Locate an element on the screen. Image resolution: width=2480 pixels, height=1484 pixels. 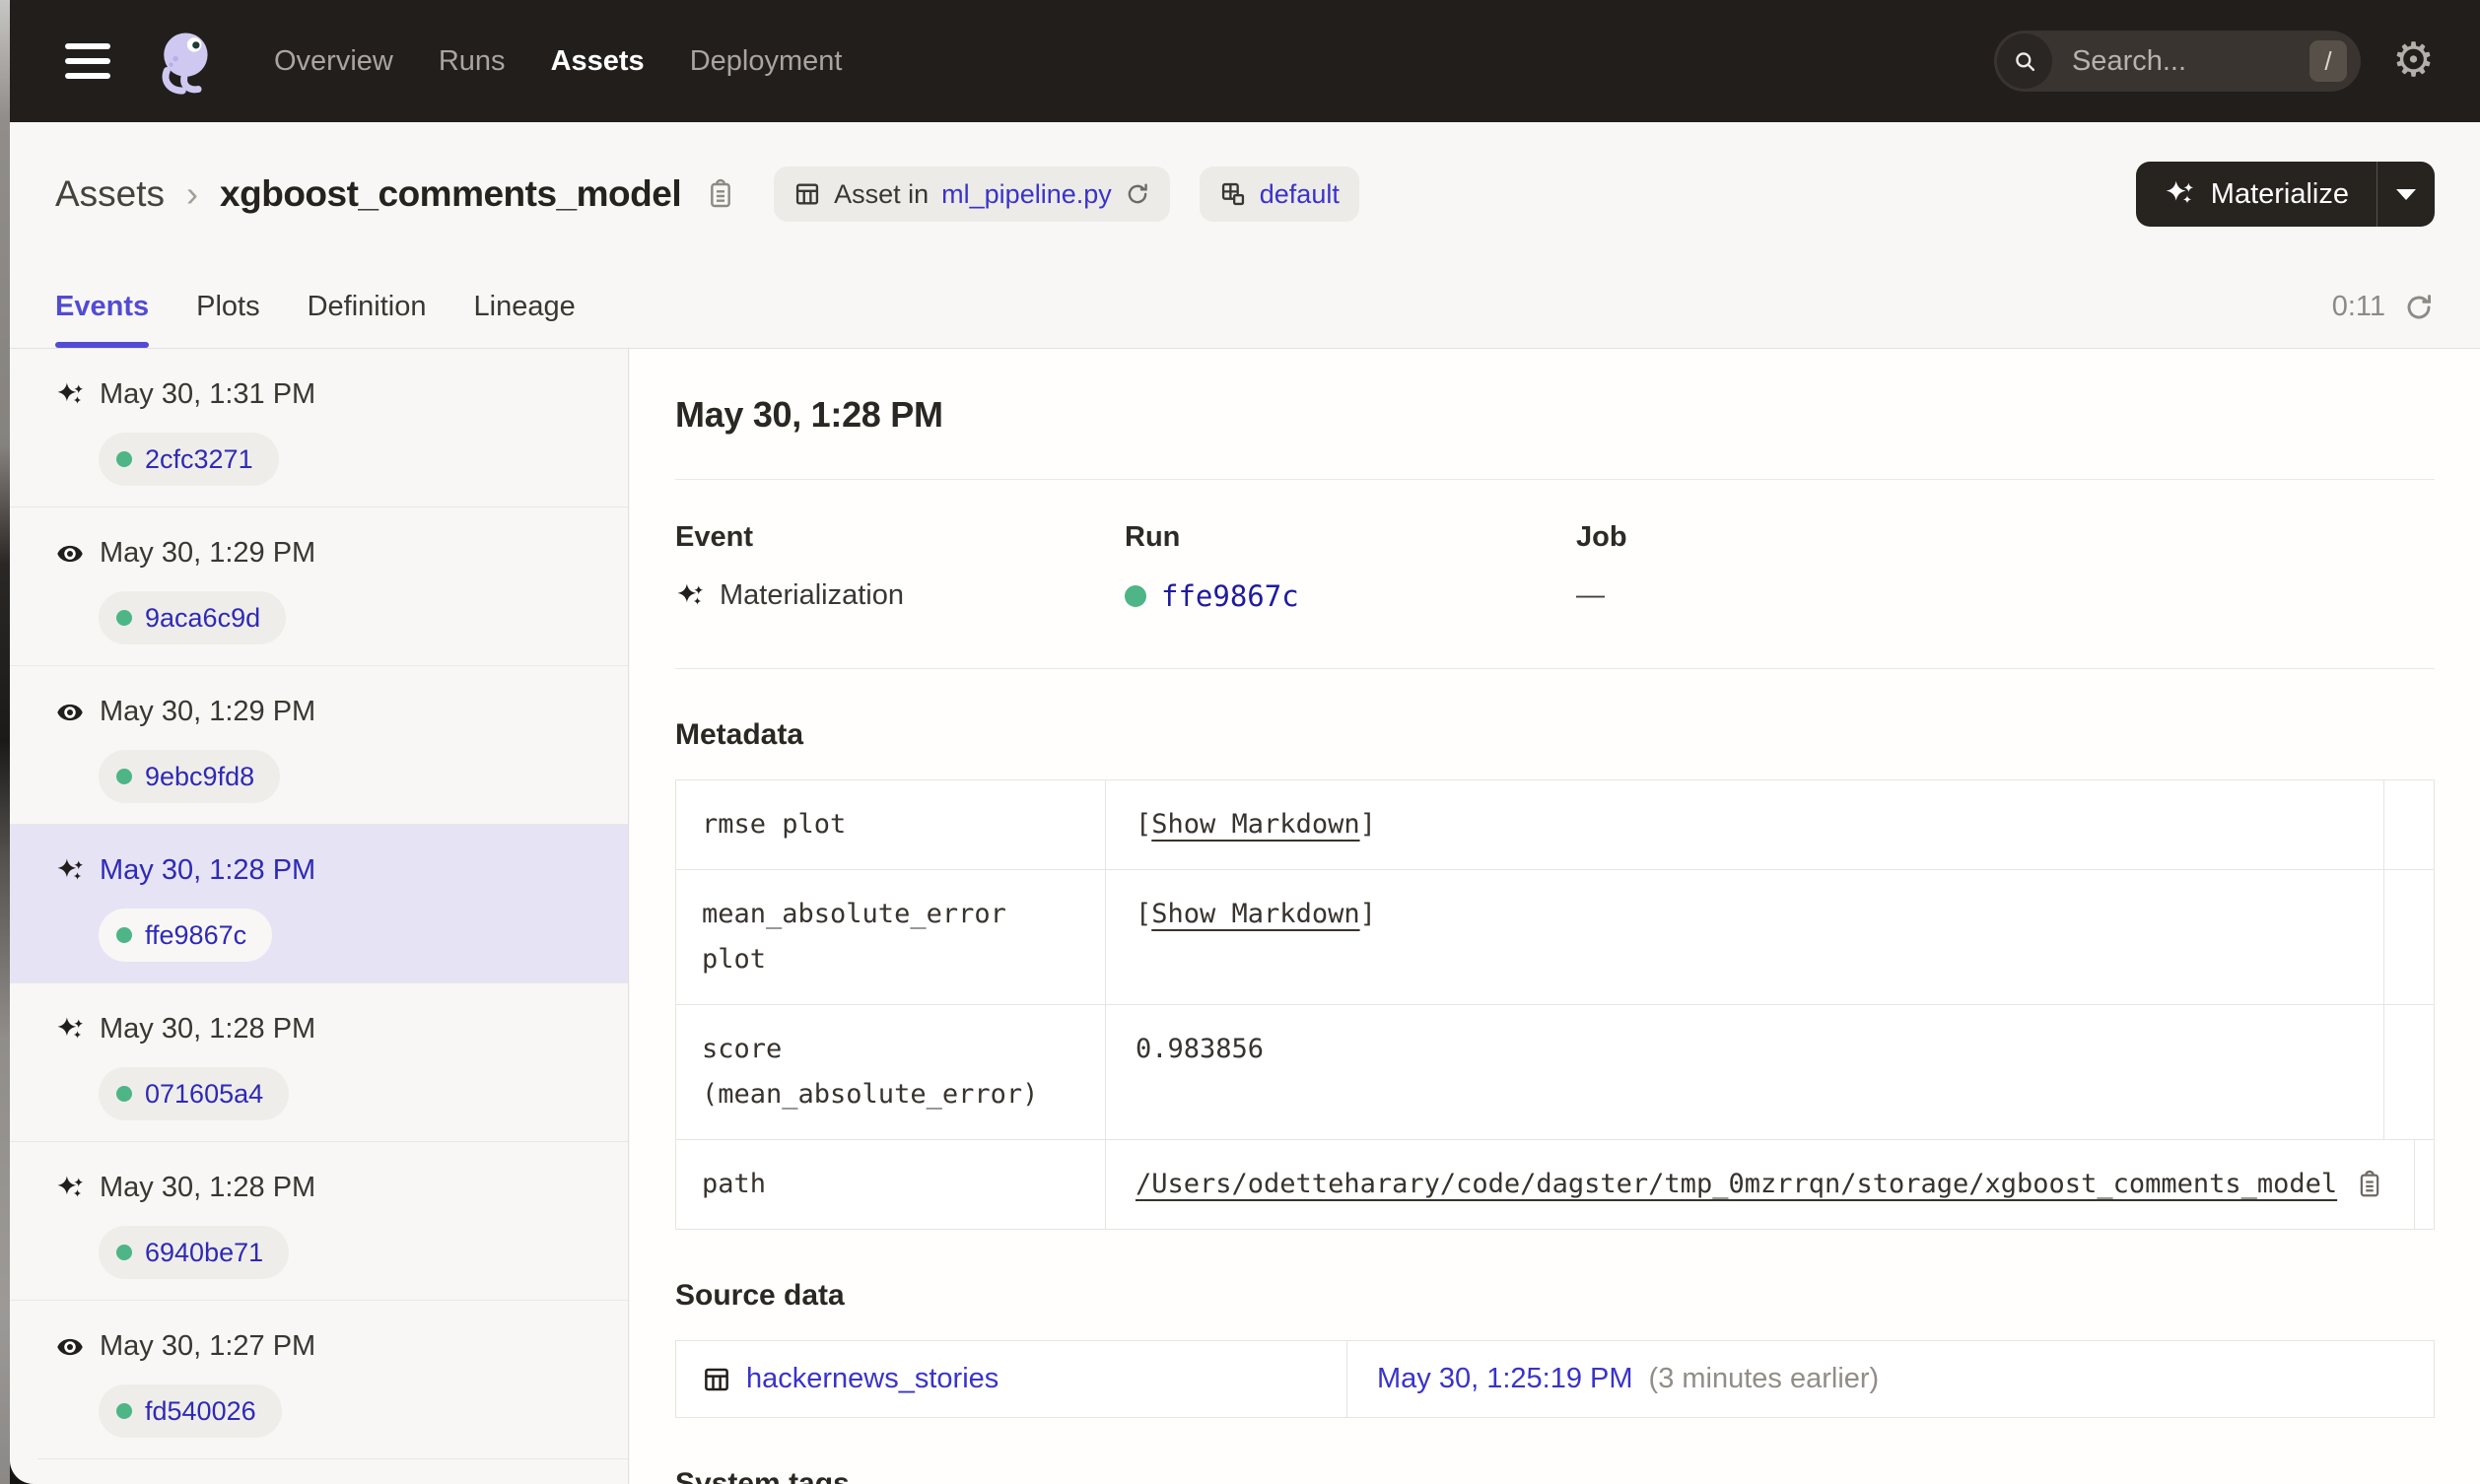
metadata-key: rmse plot is located at coordinates (891, 824).